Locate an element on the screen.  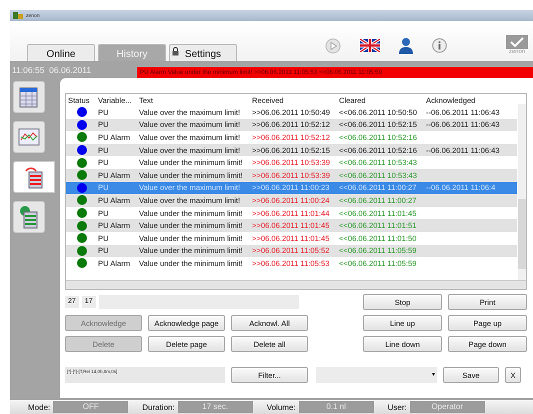
status-value: 0.1 nl is located at coordinates (336, 407).